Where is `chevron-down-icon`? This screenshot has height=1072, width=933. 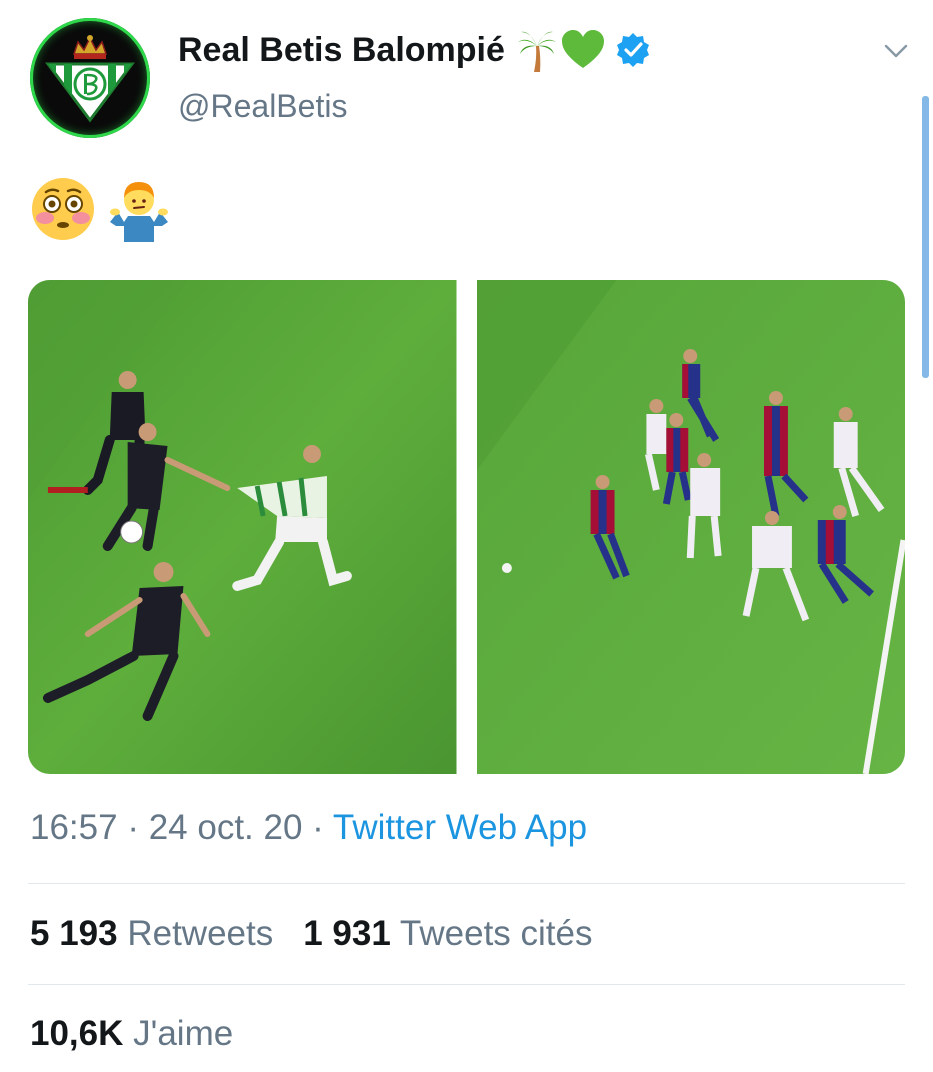 chevron-down-icon is located at coordinates (896, 51).